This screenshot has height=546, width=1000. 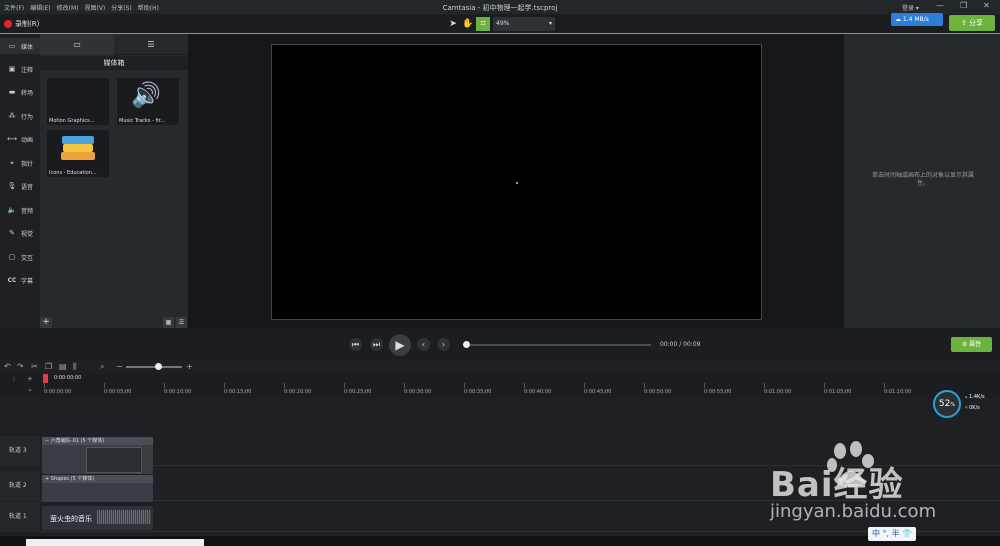 I want to click on maximize-button: ❐, so click(x=963, y=5).